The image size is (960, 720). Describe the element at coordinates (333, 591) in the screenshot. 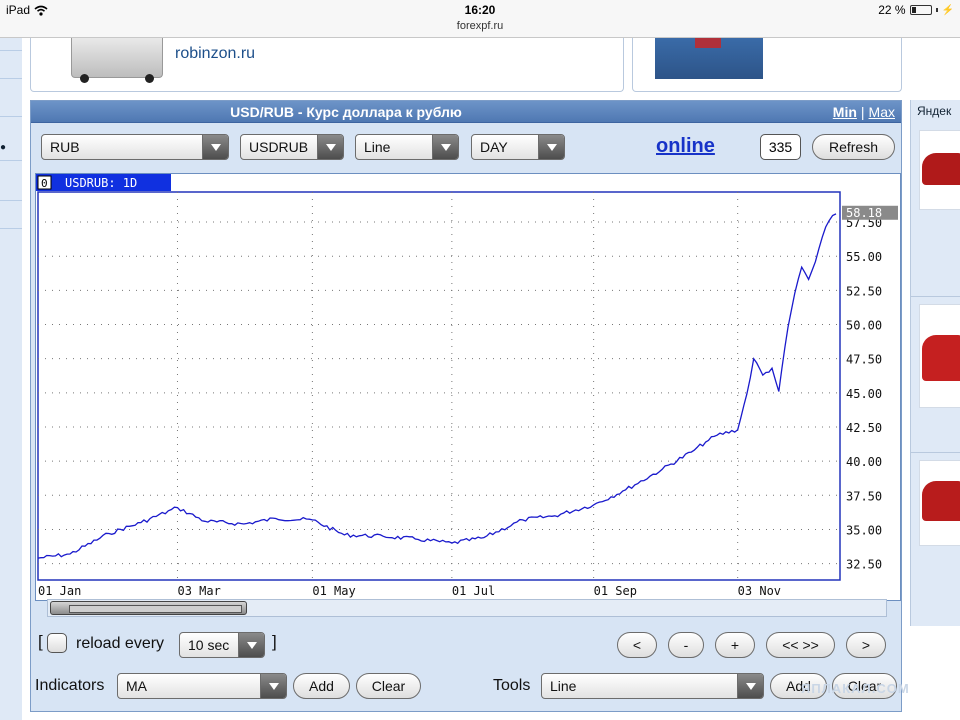

I see `x-tick-label: 01 May` at that location.